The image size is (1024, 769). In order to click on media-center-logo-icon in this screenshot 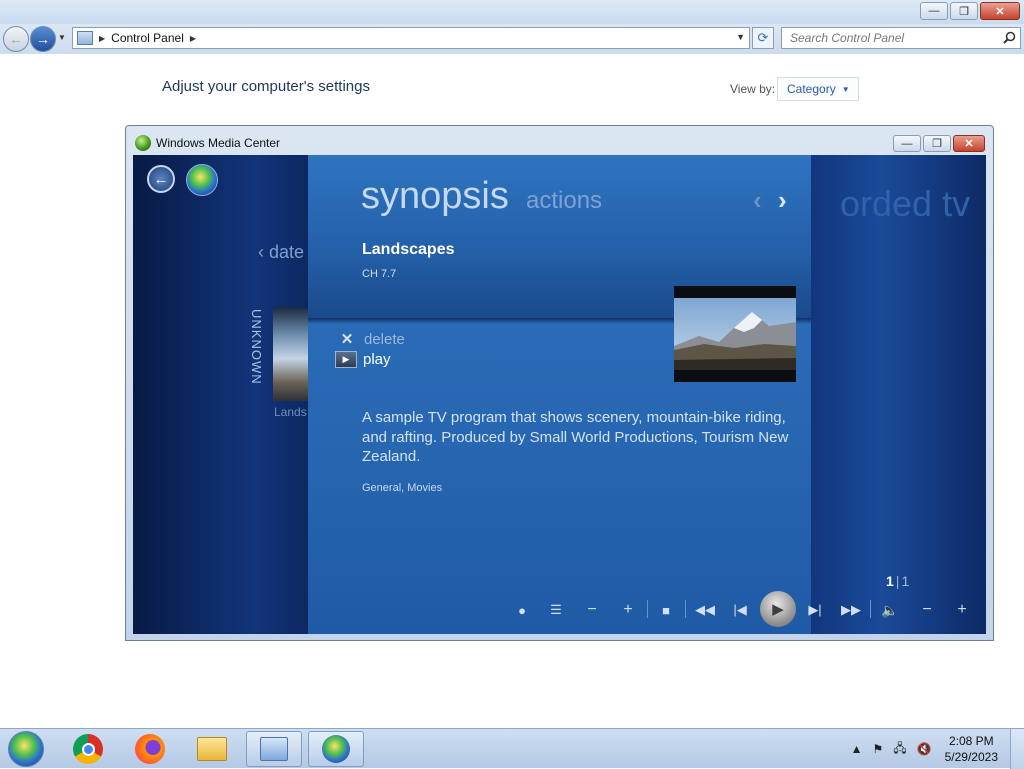, I will do `click(143, 143)`.